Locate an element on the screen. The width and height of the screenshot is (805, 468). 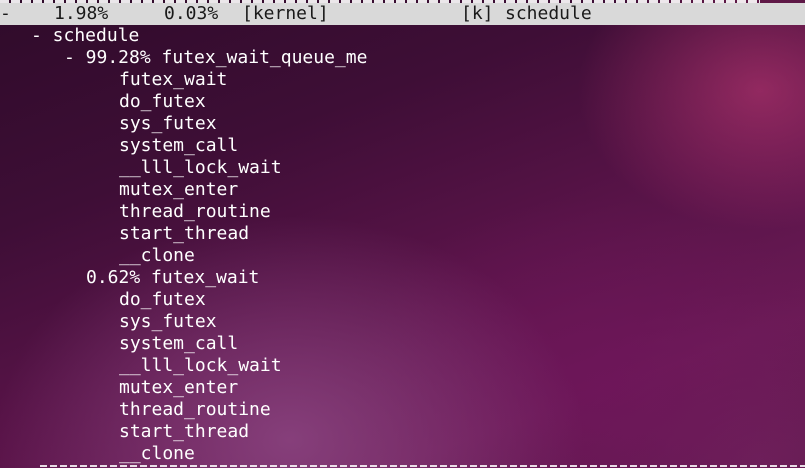
call-tree-frame: futex_wait is located at coordinates (173, 80).